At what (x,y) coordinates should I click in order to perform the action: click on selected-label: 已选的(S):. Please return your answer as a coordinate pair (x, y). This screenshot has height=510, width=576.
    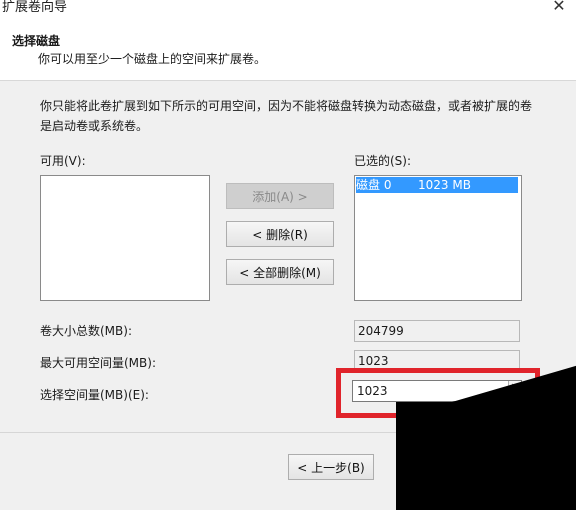
    Looking at the image, I should click on (383, 161).